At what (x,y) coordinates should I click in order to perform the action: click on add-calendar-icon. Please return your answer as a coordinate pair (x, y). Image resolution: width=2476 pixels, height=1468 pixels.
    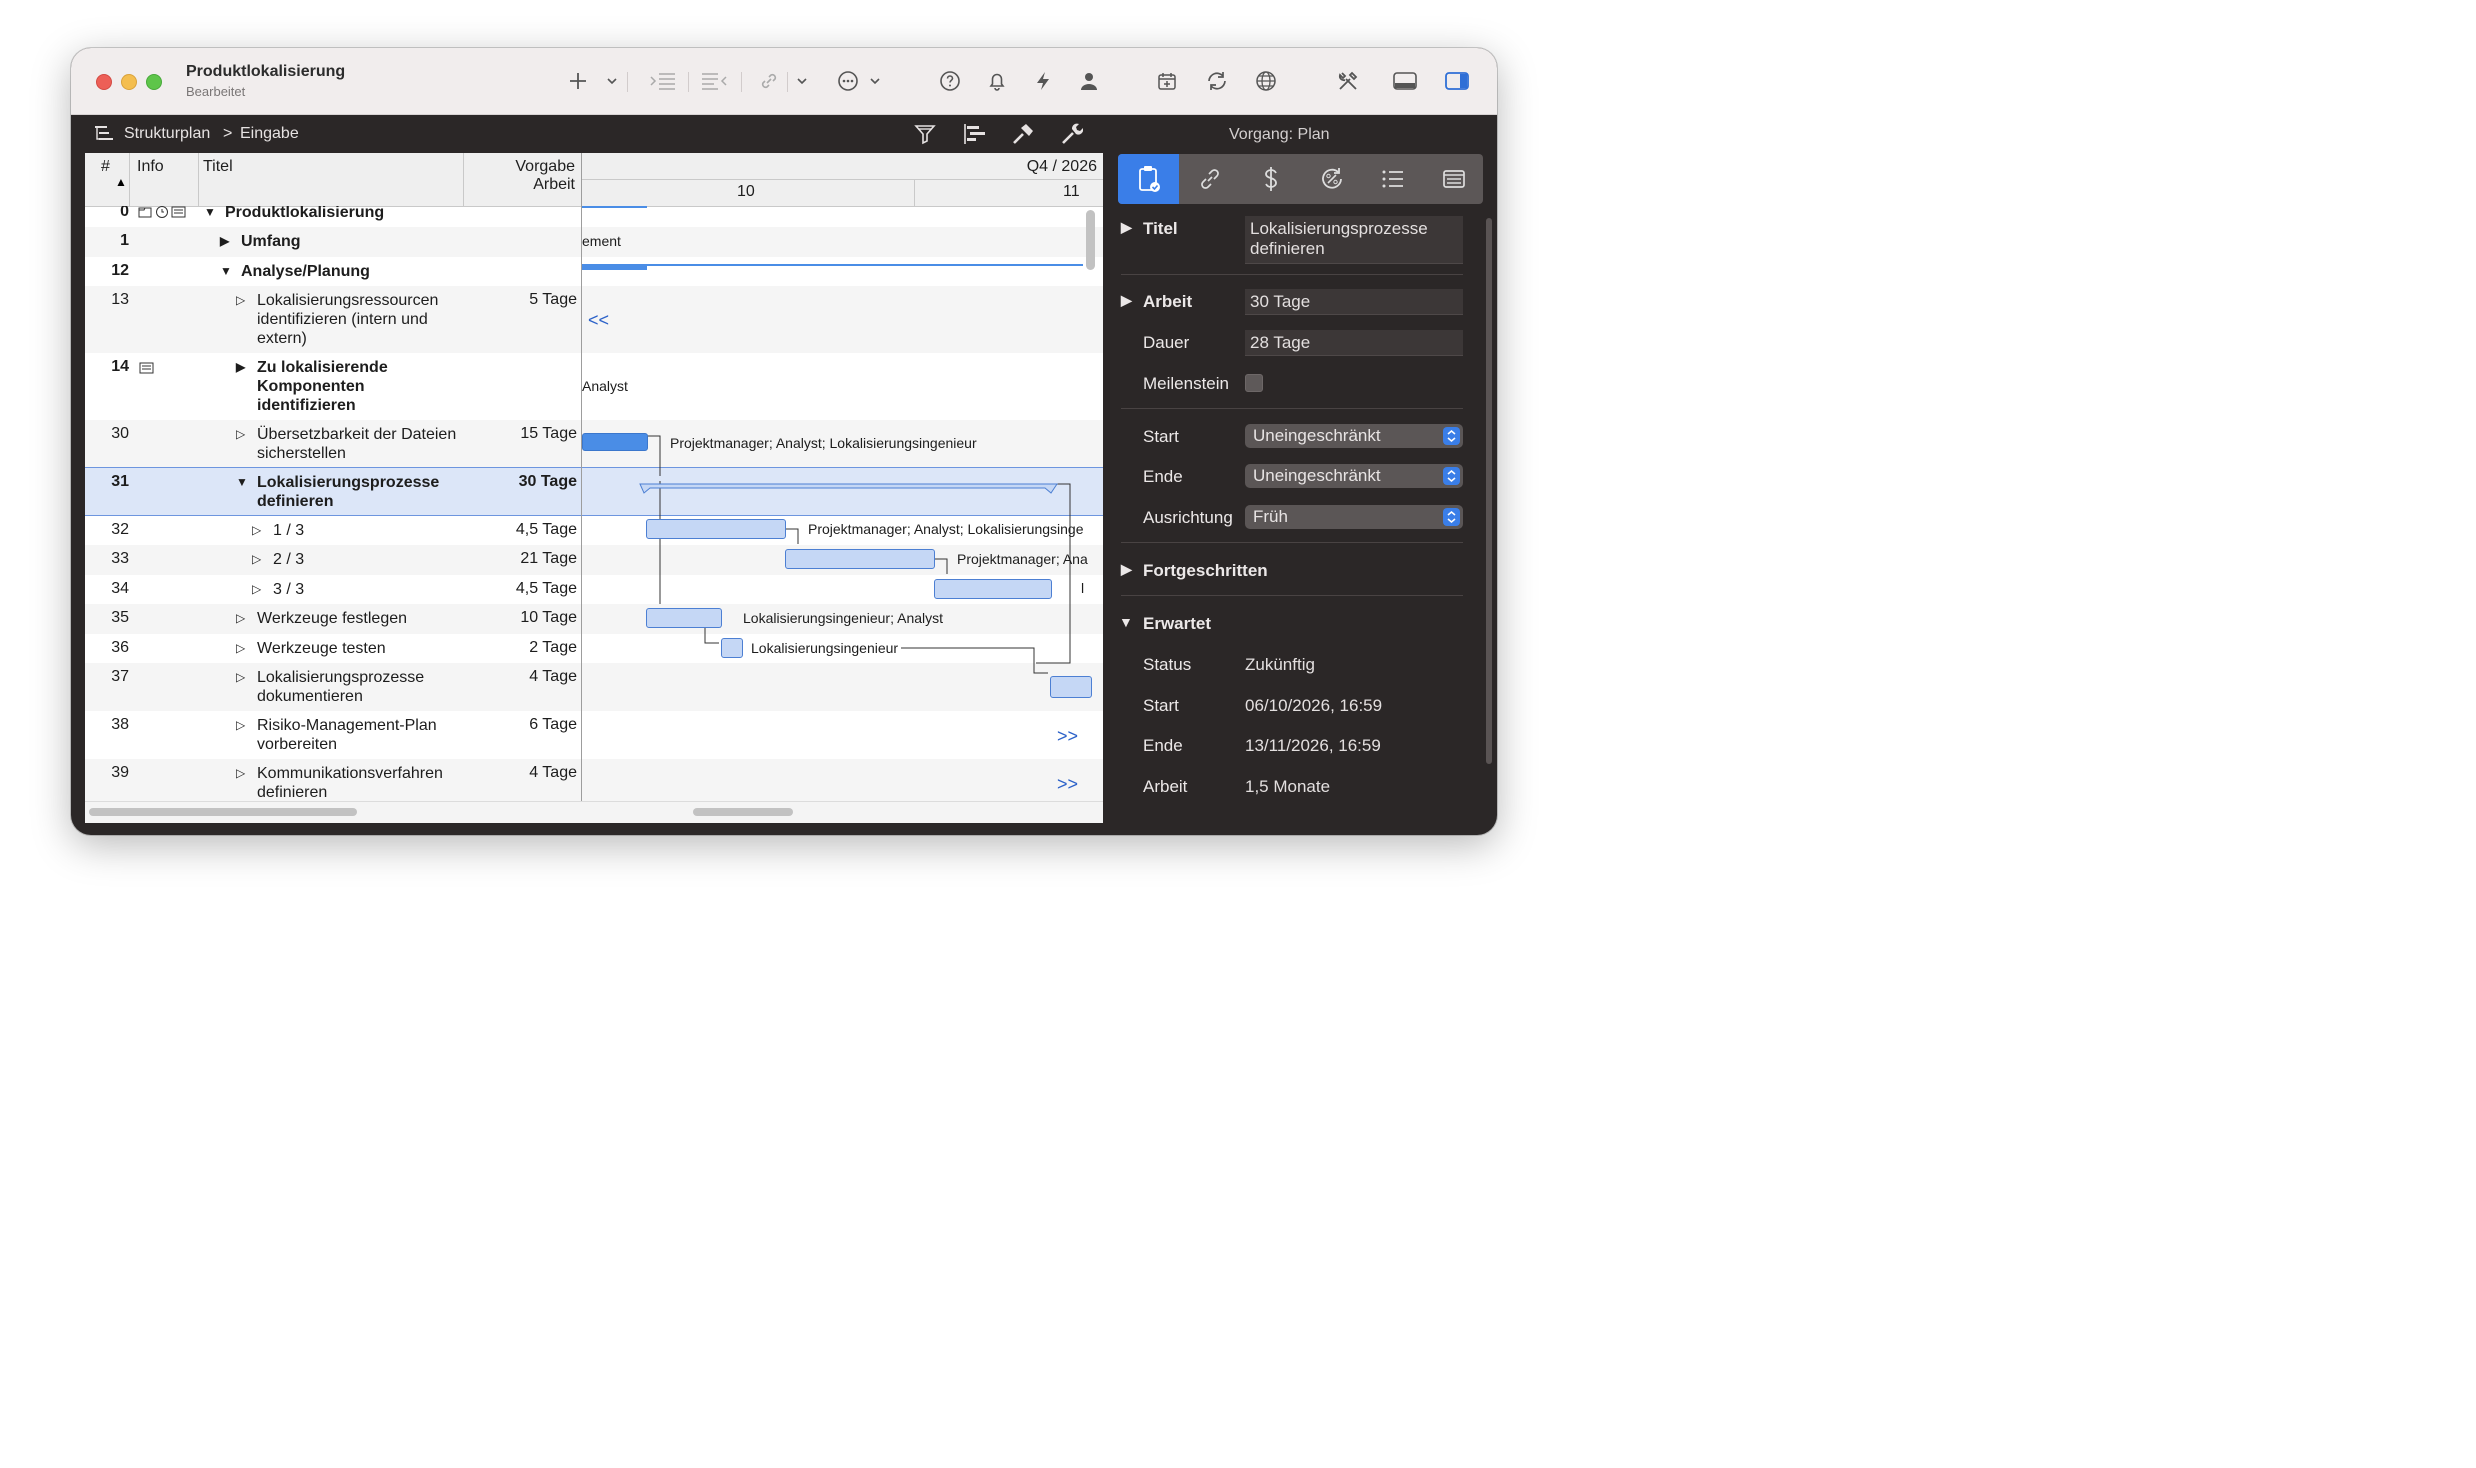
    Looking at the image, I should click on (1167, 81).